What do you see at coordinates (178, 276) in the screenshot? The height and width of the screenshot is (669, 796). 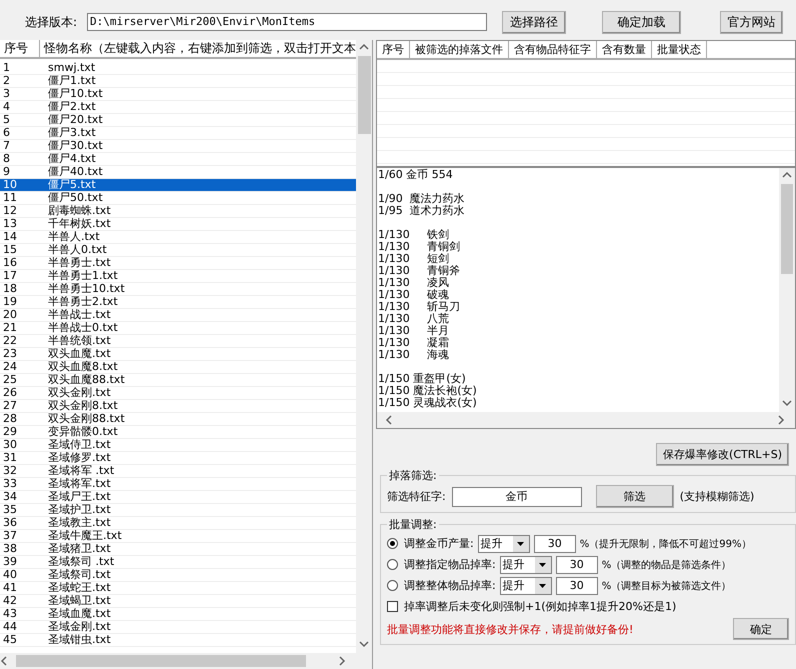 I see `list-row: 17 半兽勇士1.txt` at bounding box center [178, 276].